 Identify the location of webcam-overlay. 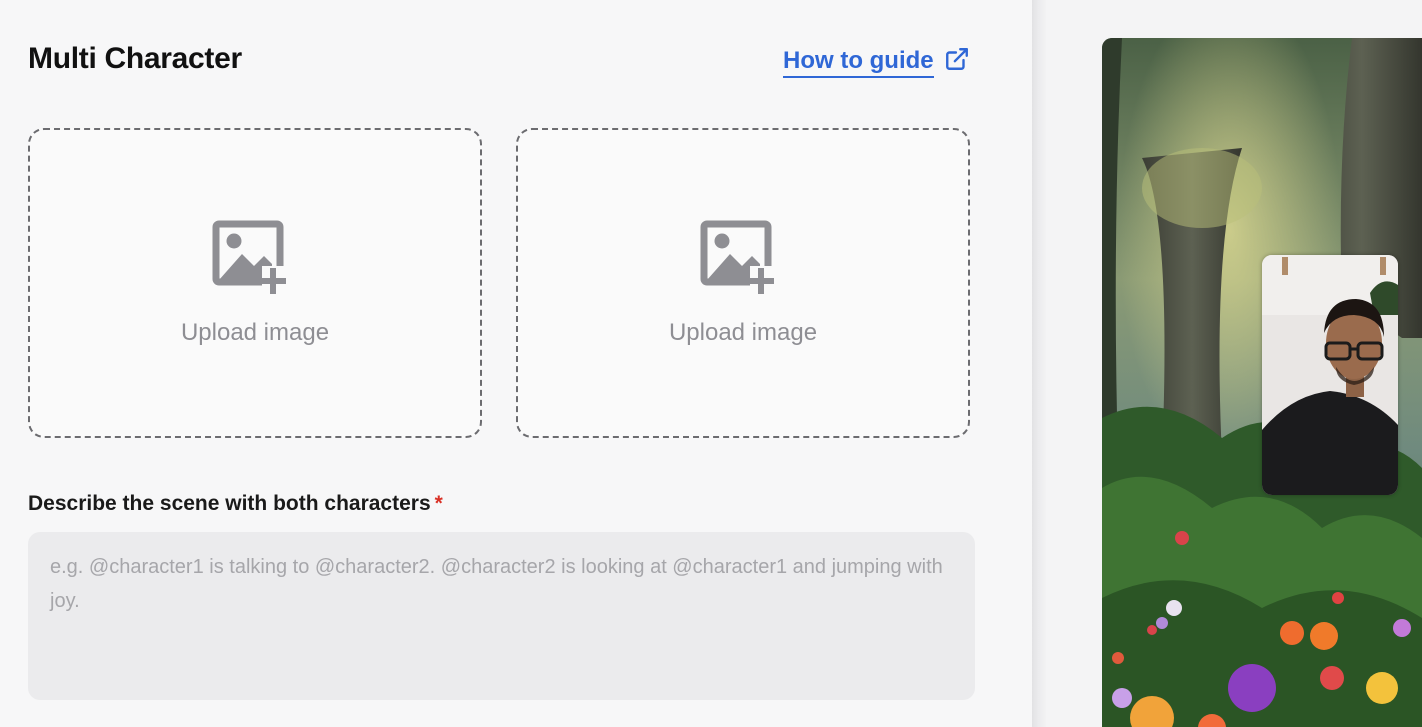
(1330, 375).